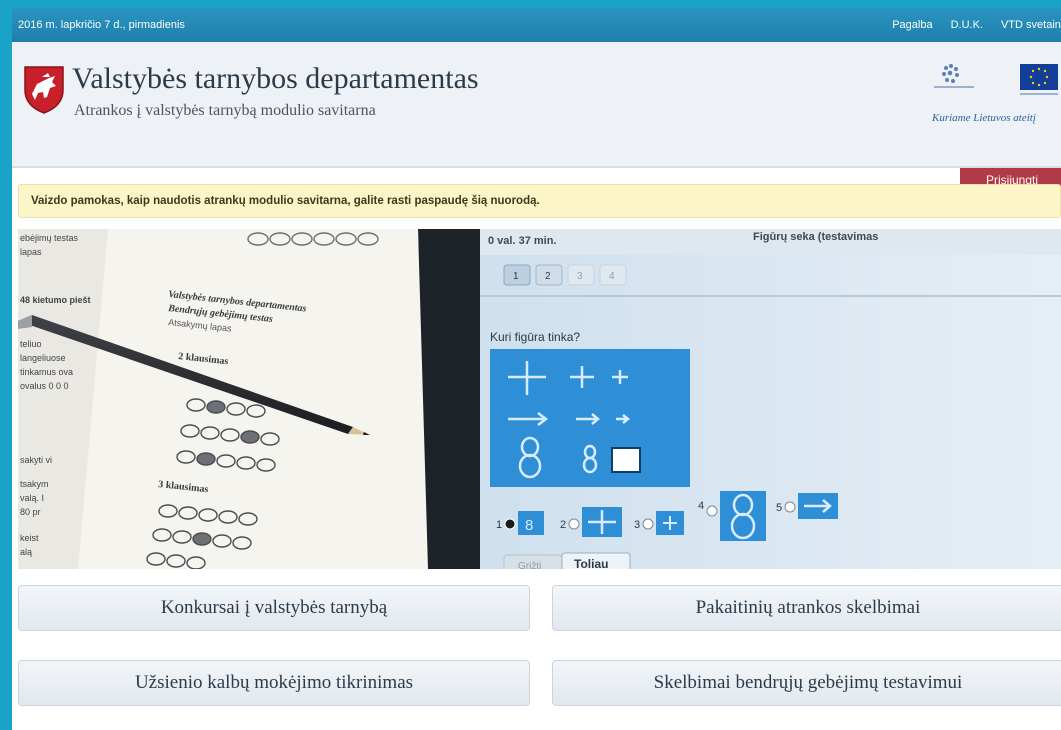  I want to click on svg-text: valą. I, so click(32, 498).